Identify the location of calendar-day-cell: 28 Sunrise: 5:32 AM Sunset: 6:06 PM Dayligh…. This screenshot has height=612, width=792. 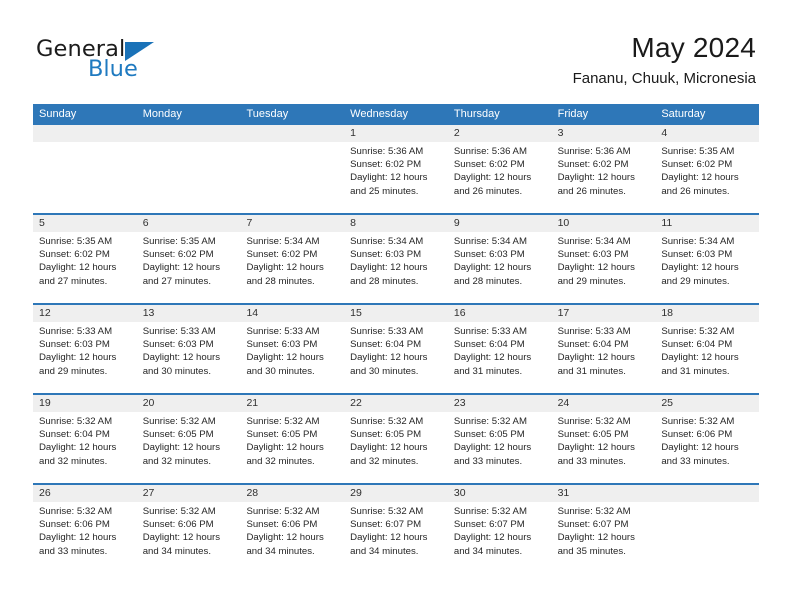
(292, 529).